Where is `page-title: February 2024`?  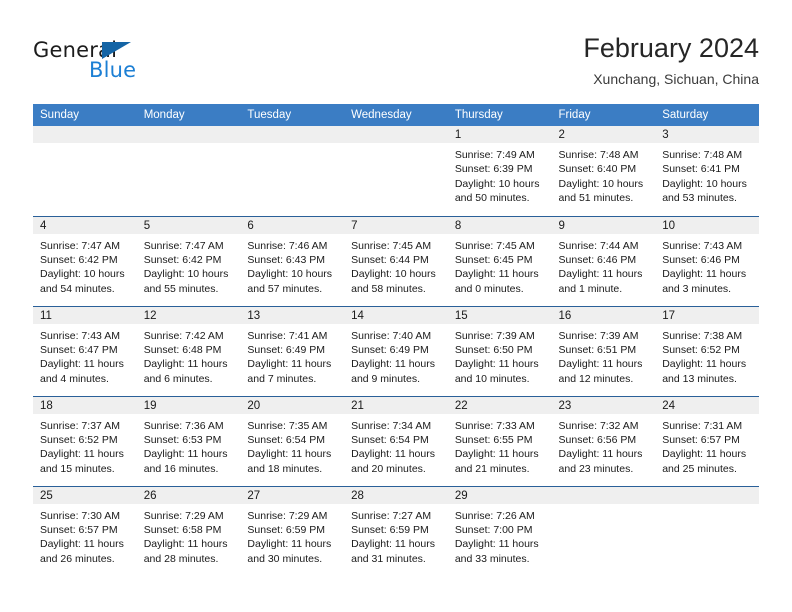
page-title: February 2024 is located at coordinates (671, 48).